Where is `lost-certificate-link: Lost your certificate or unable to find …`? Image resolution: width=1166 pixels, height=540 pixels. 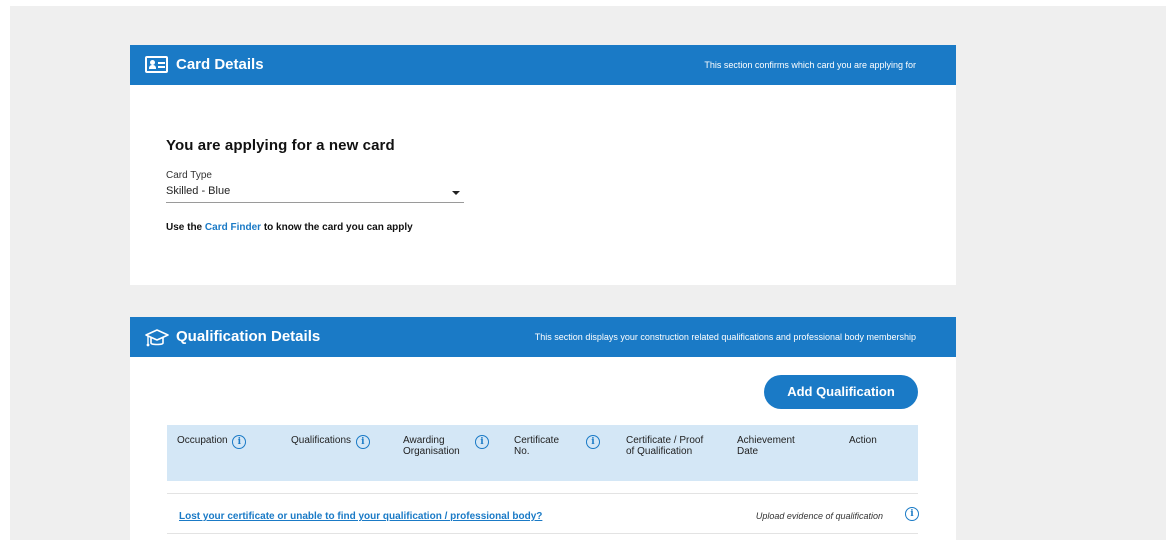 lost-certificate-link: Lost your certificate or unable to find … is located at coordinates (360, 516).